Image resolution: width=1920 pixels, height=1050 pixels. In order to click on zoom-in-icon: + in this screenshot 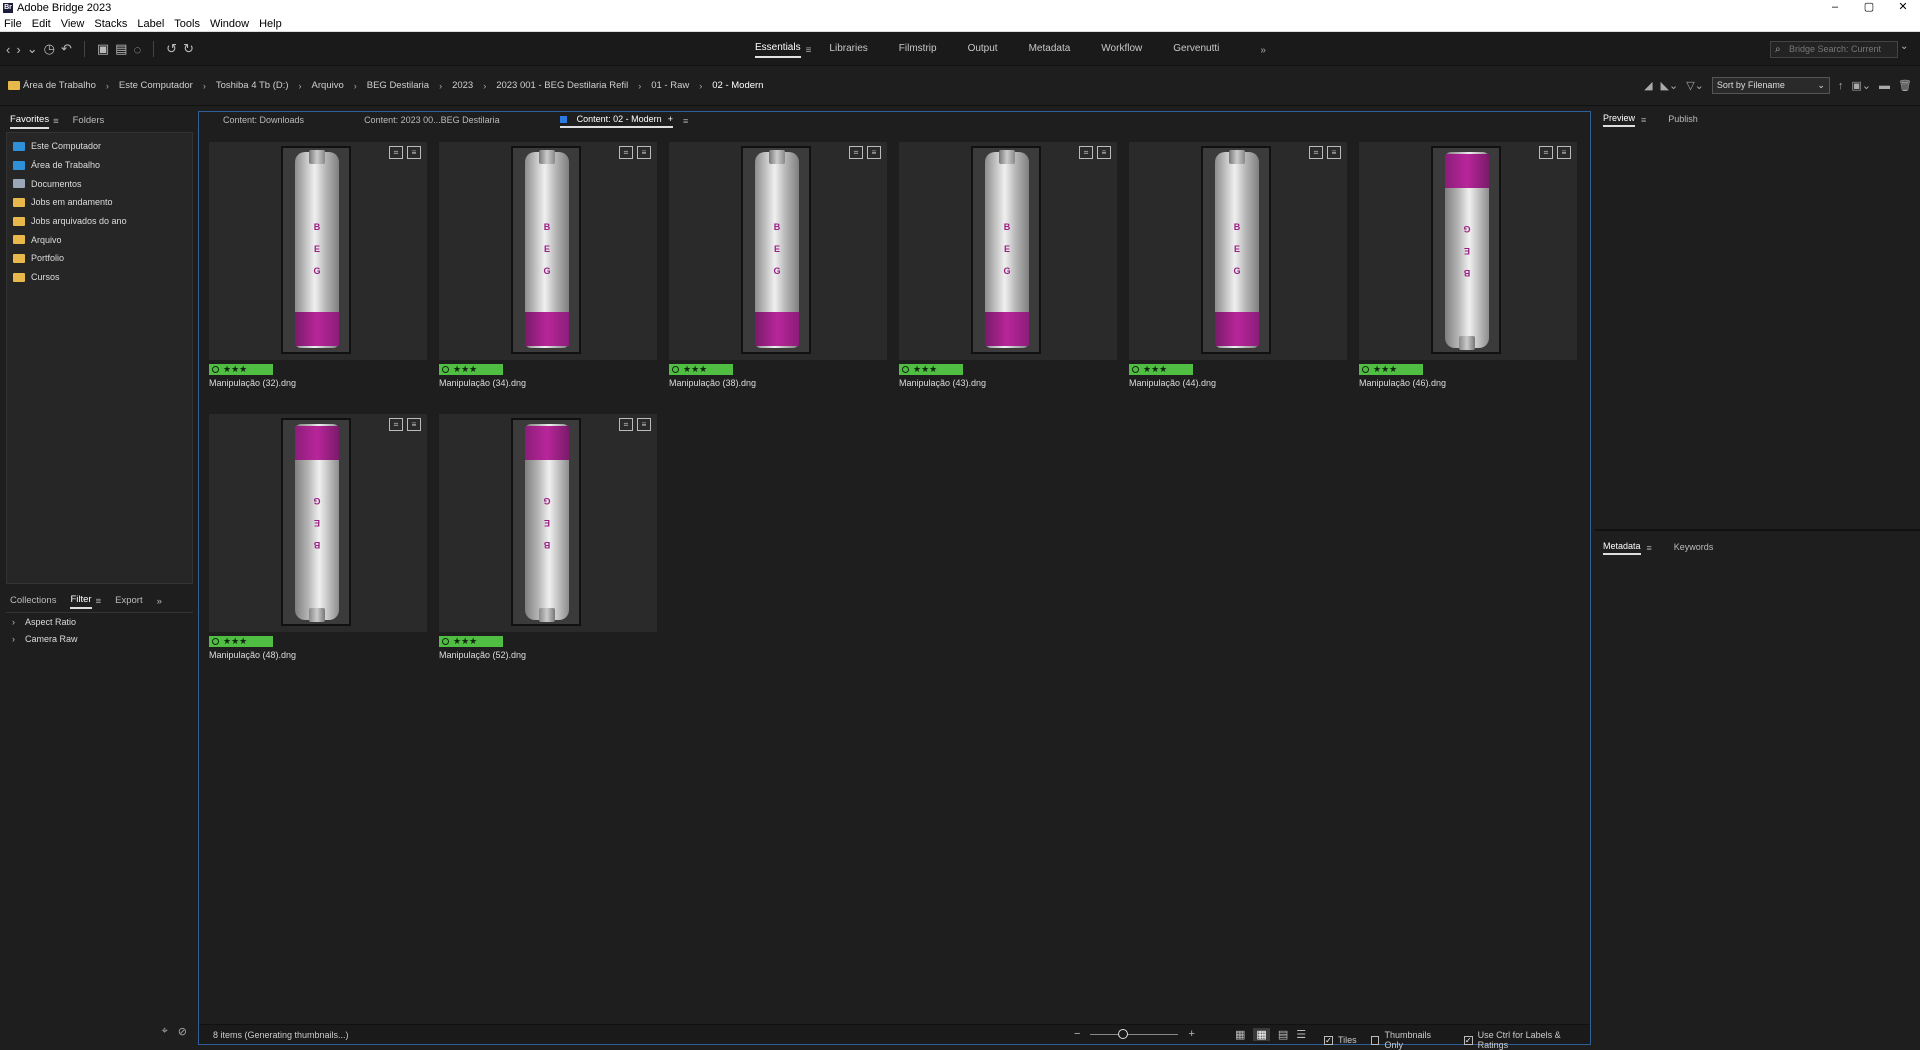, I will do `click(1191, 1034)`.